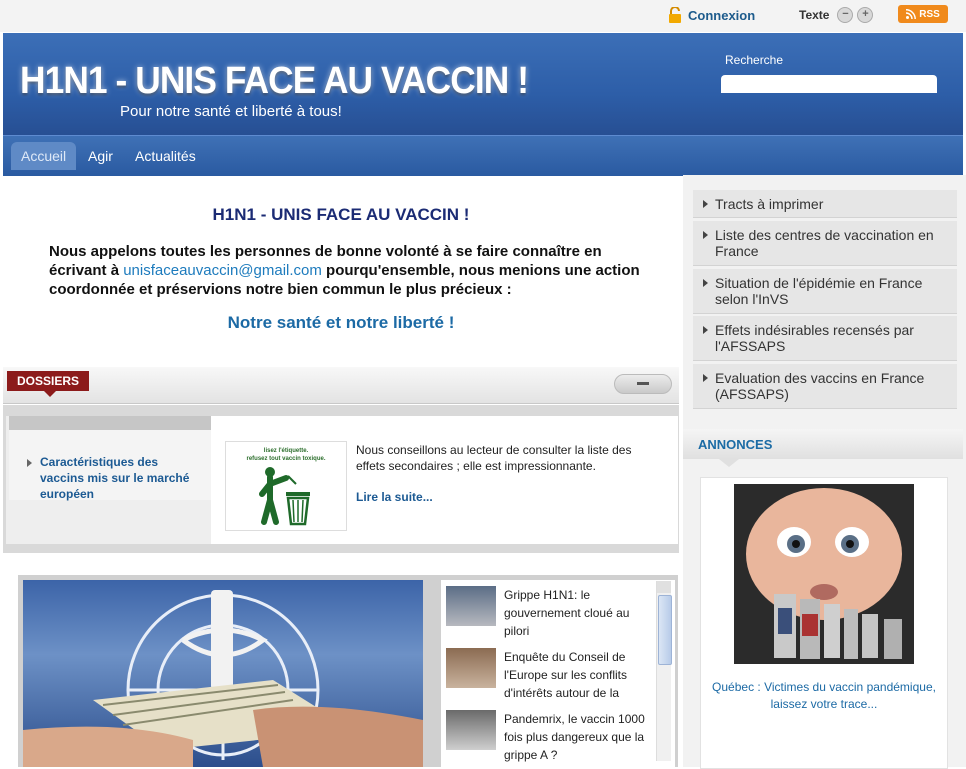  I want to click on dossiers-header-bar, so click(341, 385).